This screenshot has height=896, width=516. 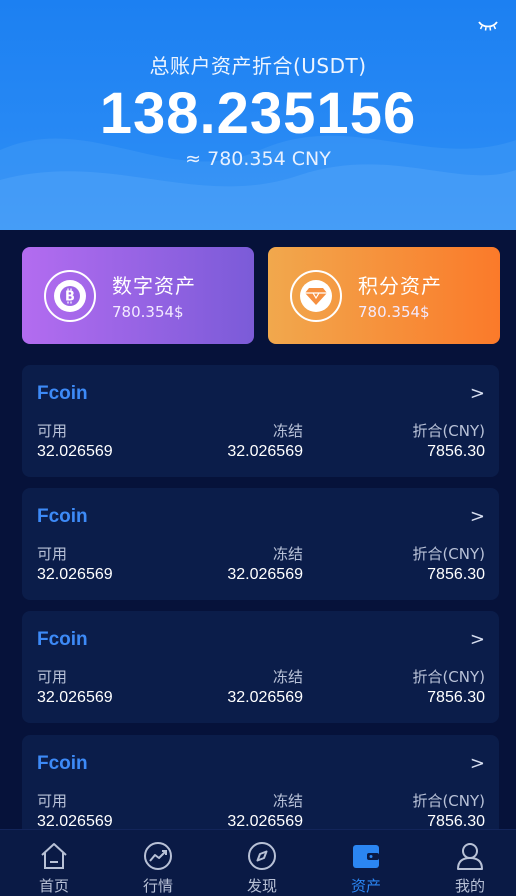 What do you see at coordinates (261, 886) in the screenshot?
I see `tab-discover-label: 发现` at bounding box center [261, 886].